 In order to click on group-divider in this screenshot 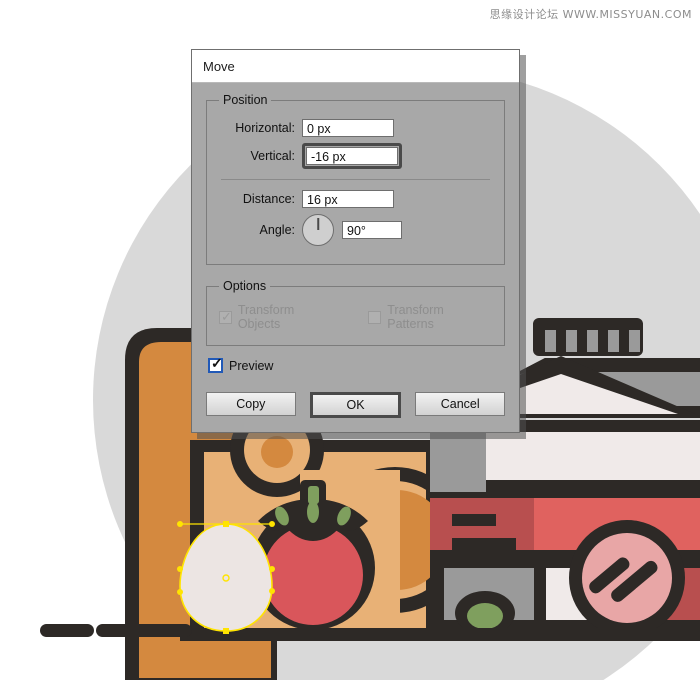, I will do `click(355, 179)`.